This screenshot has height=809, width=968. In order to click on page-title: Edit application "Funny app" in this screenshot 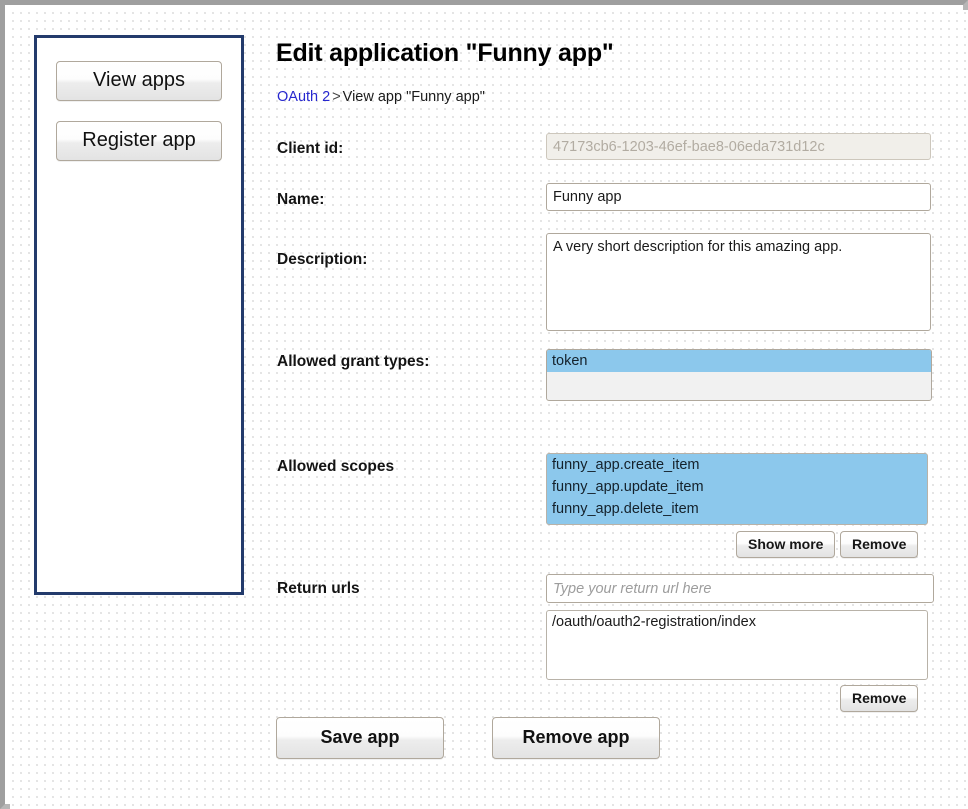, I will do `click(445, 53)`.